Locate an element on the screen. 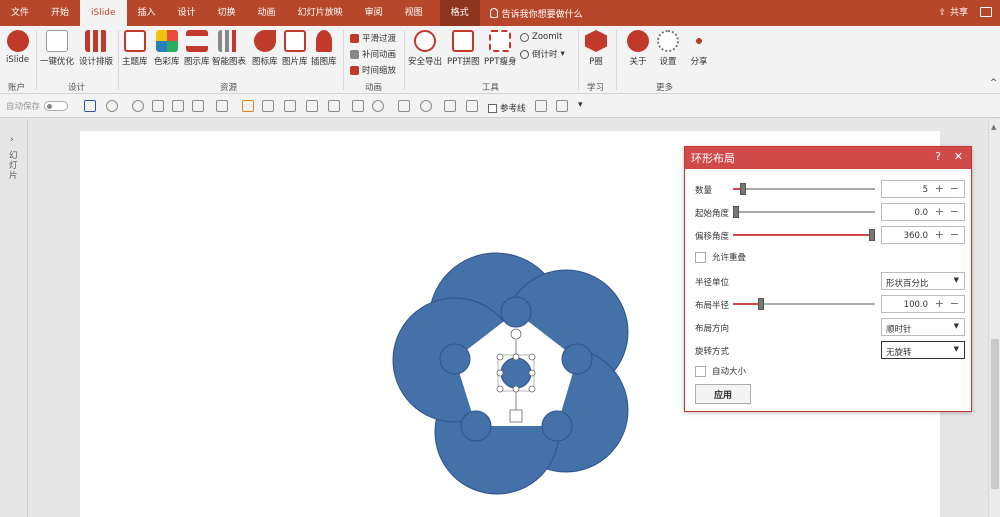 The height and width of the screenshot is (517, 1000). direction-select: 顺时针 ▼ is located at coordinates (923, 327).